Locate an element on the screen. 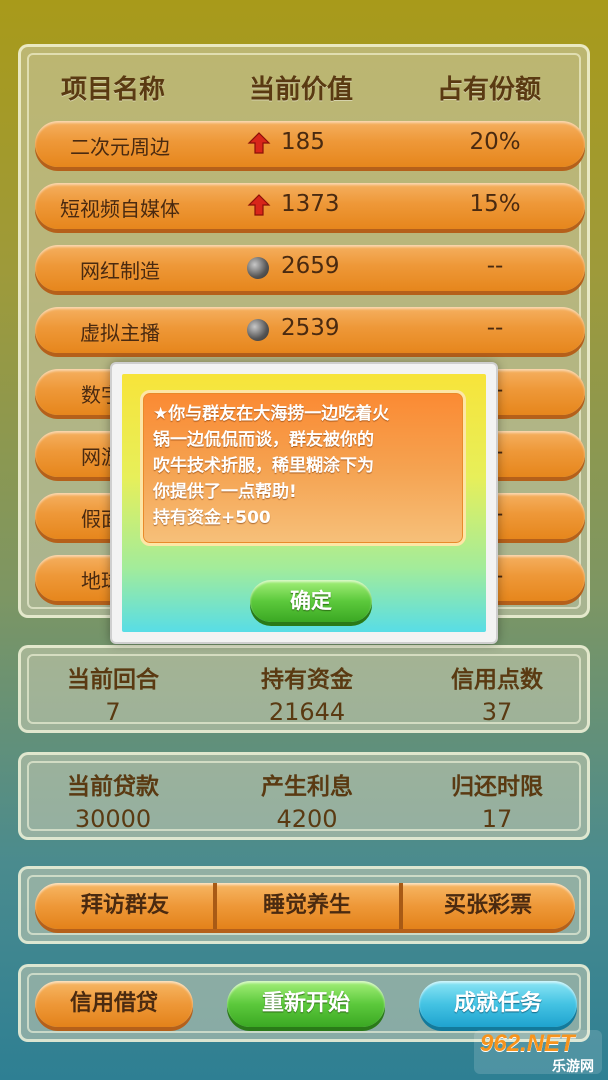 The height and width of the screenshot is (1080, 608). round-label: 当前回合 is located at coordinates (113, 680).